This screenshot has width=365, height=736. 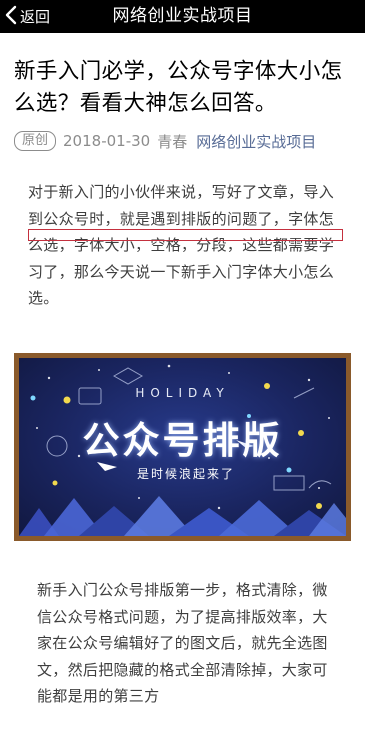 What do you see at coordinates (256, 141) in the screenshot?
I see `account-link: 网络创业实战项目` at bounding box center [256, 141].